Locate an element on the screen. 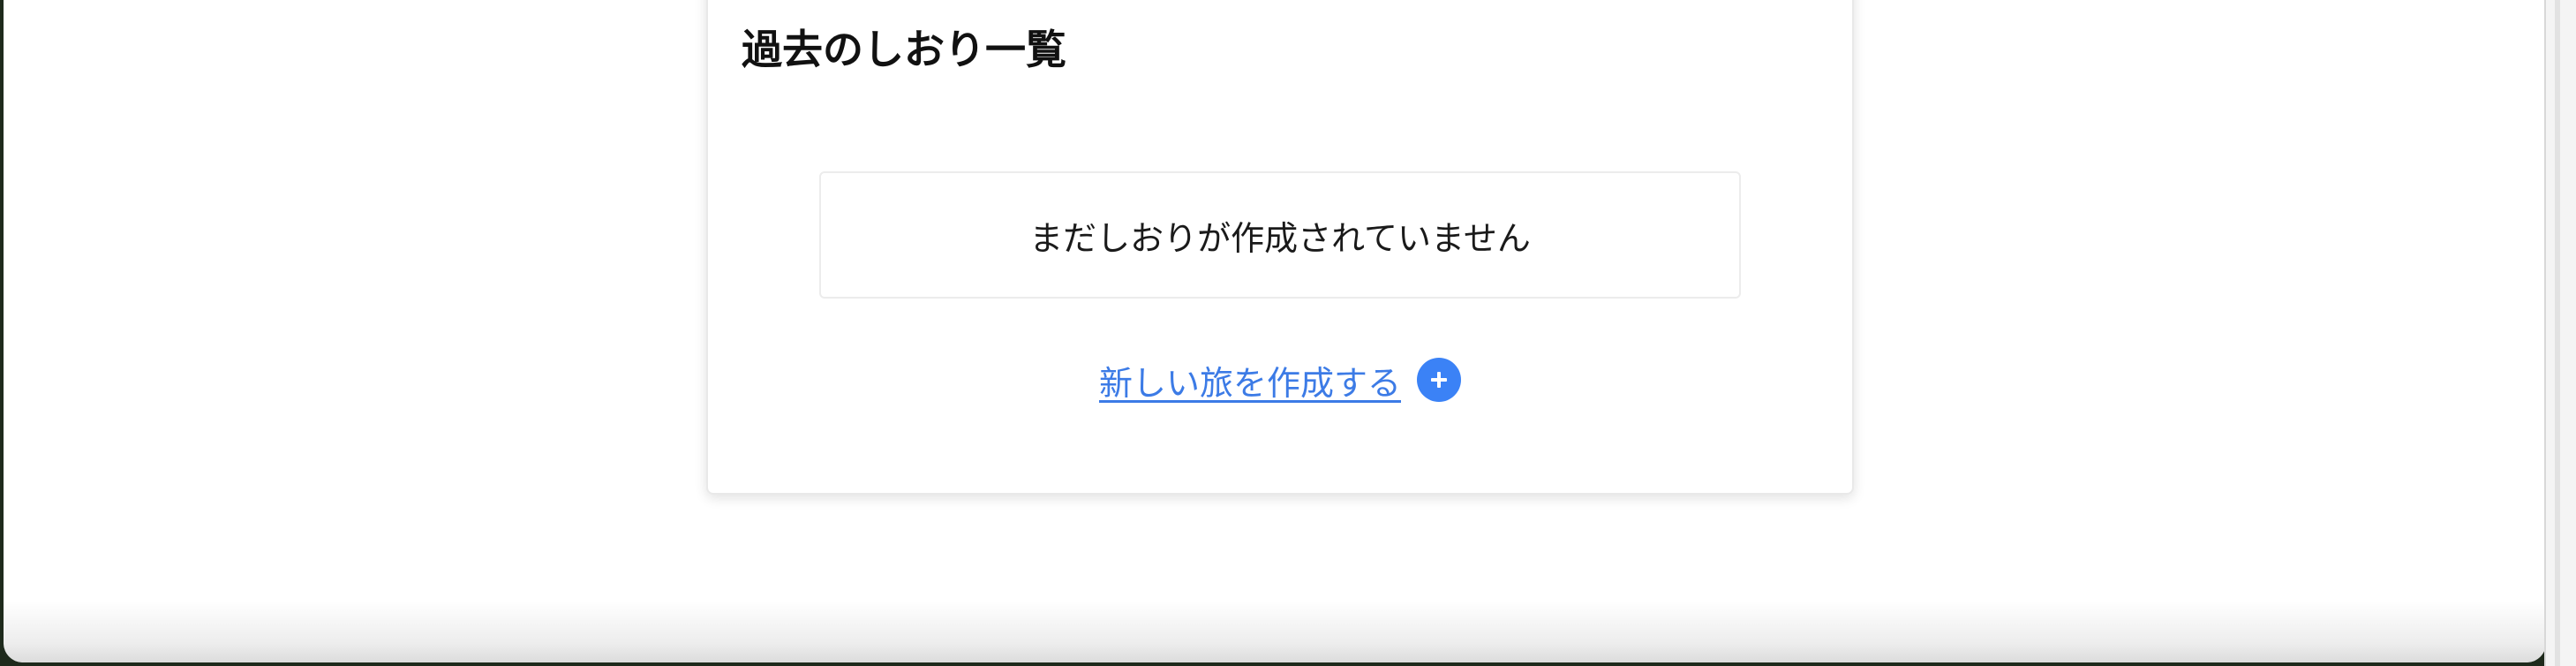 This screenshot has width=2576, height=666. empty-state-message: まだしおりが作成されていません is located at coordinates (1280, 238).